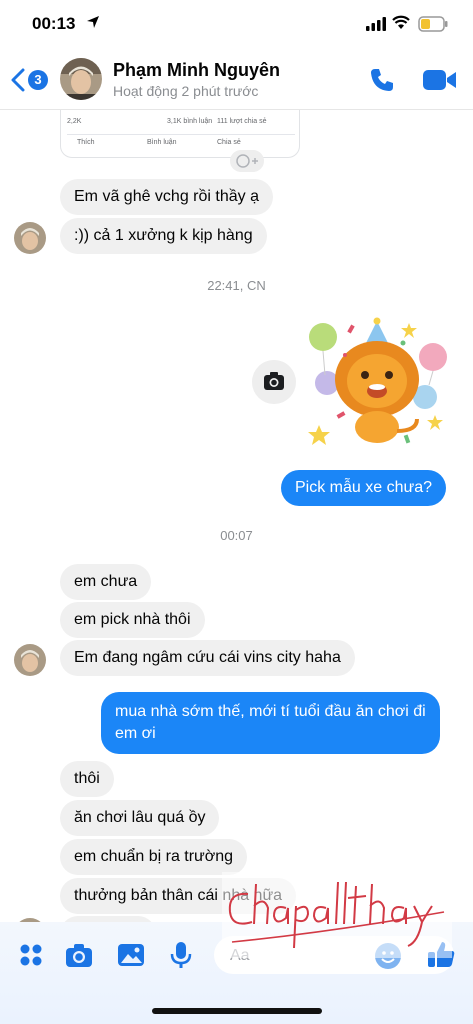 The image size is (473, 1024). Describe the element at coordinates (440, 80) in the screenshot. I see `video-camera-icon` at that location.